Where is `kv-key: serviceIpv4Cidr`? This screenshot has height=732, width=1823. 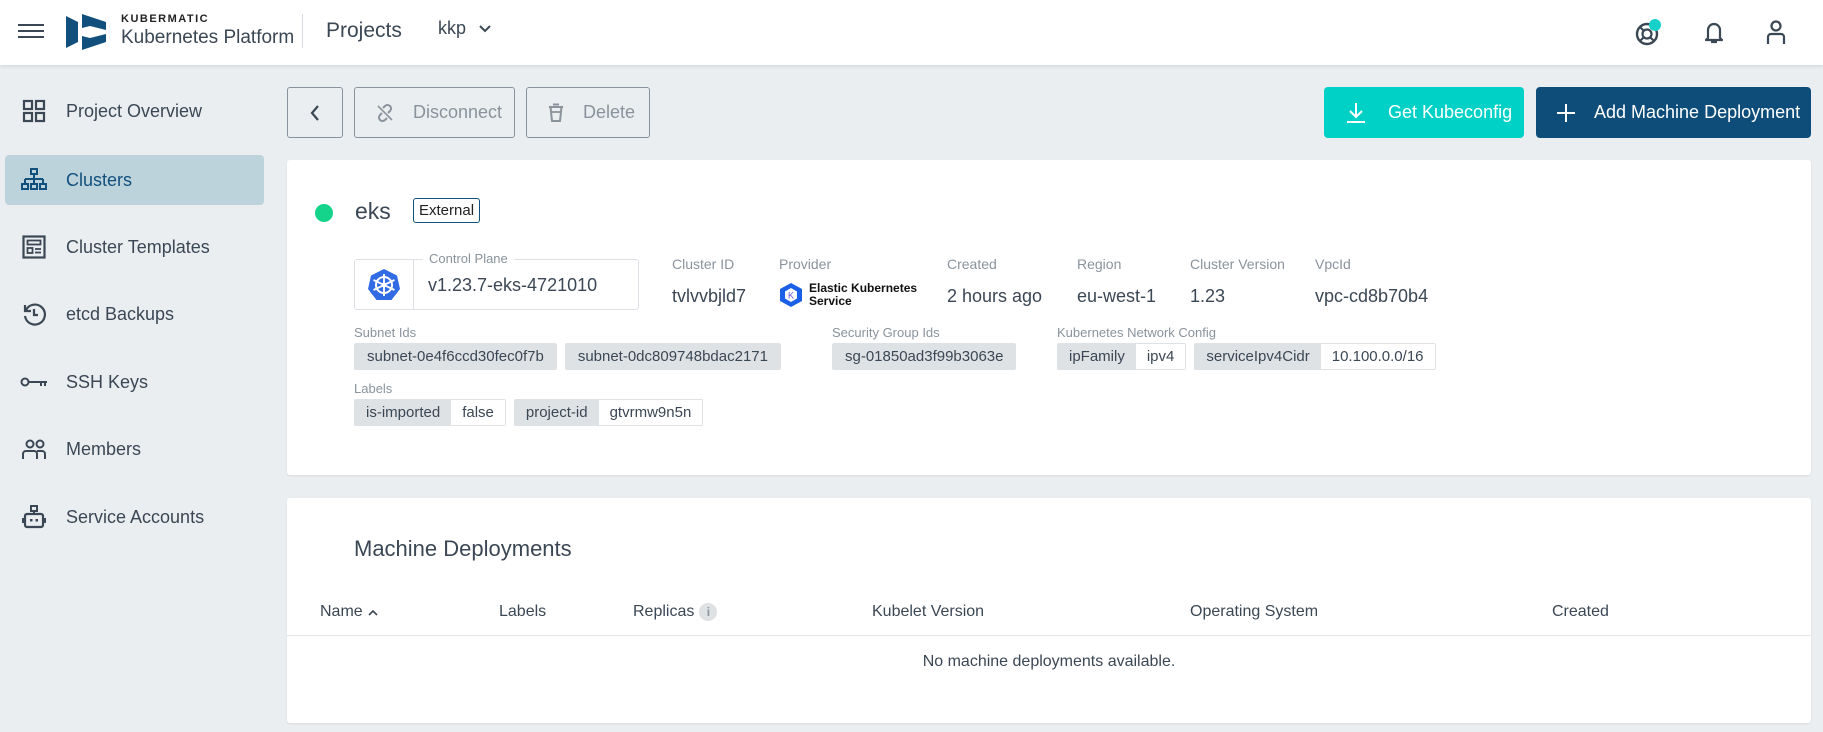
kv-key: serviceIpv4Cidr is located at coordinates (1258, 356).